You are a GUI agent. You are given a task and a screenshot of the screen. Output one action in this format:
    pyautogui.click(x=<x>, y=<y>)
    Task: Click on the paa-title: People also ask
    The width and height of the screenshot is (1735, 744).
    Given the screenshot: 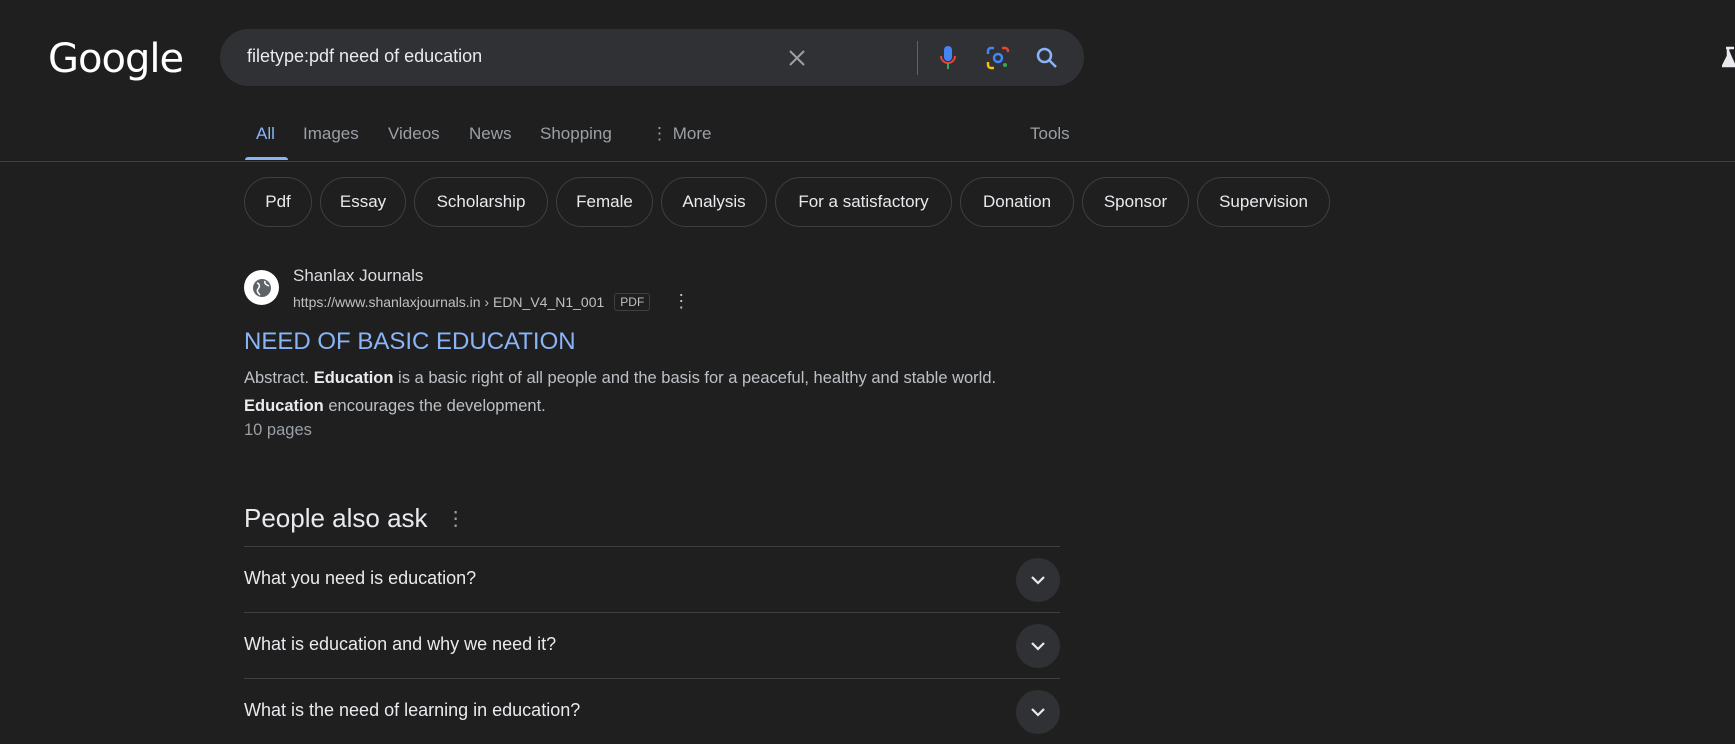 What is the action you would take?
    pyautogui.click(x=336, y=518)
    